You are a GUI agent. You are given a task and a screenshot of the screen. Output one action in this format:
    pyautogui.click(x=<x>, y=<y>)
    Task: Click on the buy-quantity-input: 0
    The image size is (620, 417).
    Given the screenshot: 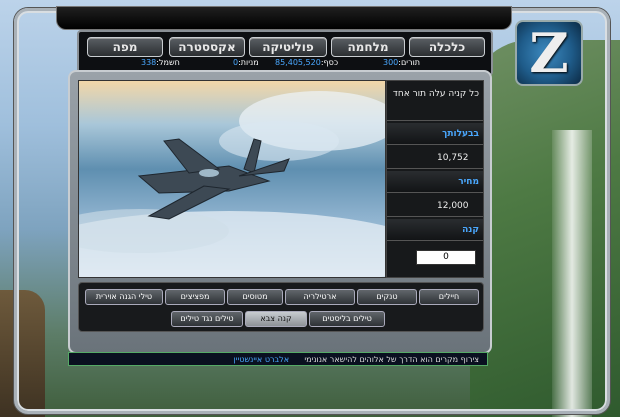 What is the action you would take?
    pyautogui.click(x=446, y=257)
    